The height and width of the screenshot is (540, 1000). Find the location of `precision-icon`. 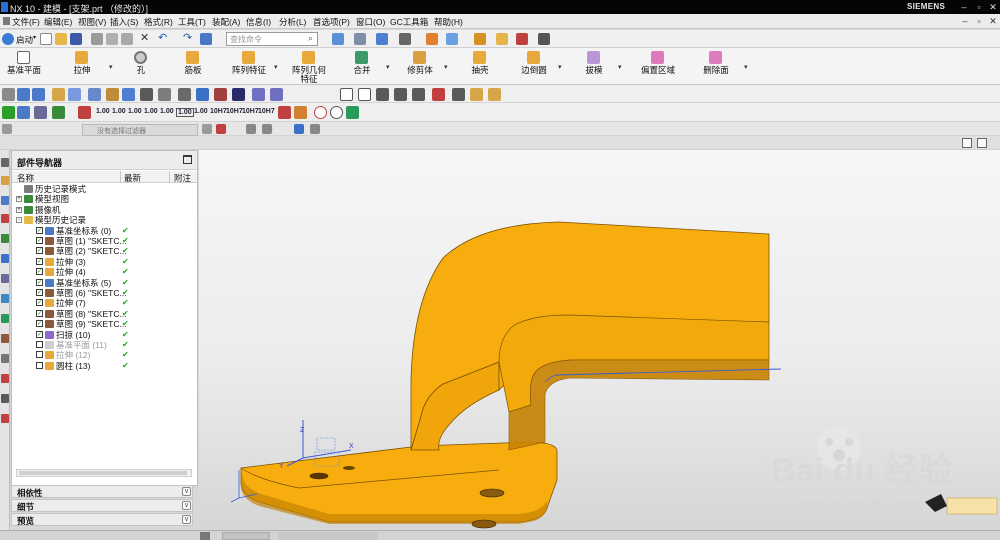

precision-icon is located at coordinates (84, 112).